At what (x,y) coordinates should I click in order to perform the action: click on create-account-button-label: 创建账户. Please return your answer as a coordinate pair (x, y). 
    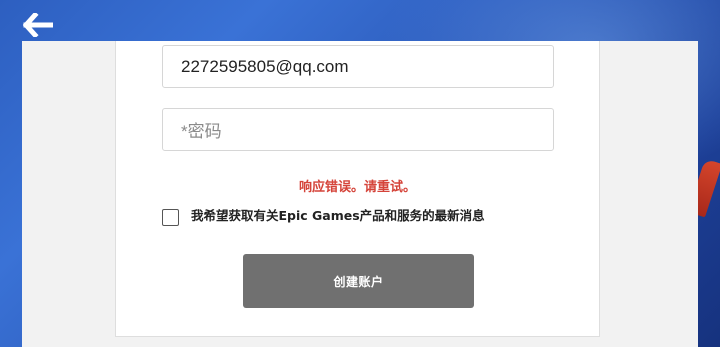
    Looking at the image, I should click on (358, 281).